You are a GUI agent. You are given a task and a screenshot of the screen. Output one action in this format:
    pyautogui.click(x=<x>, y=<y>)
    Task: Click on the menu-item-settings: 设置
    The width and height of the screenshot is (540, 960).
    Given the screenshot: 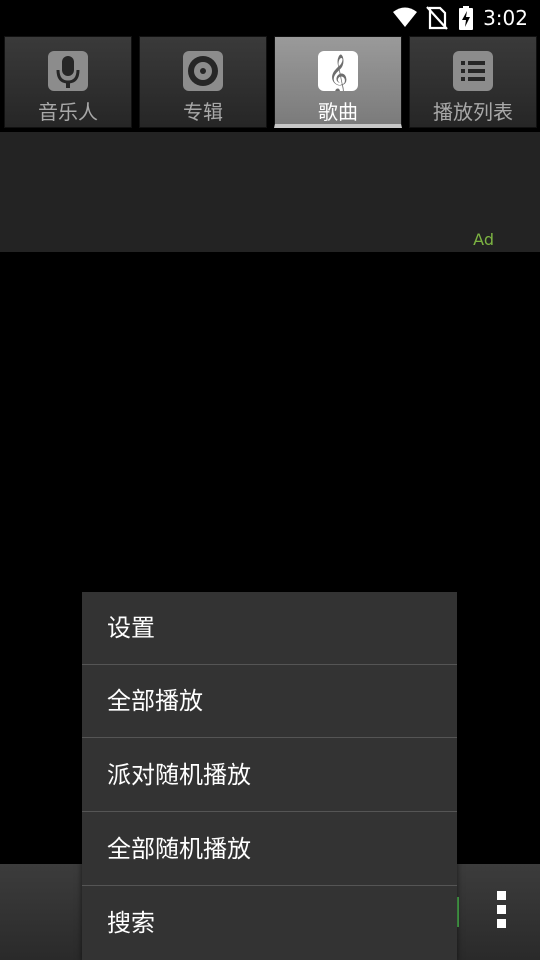 What is the action you would take?
    pyautogui.click(x=269, y=628)
    